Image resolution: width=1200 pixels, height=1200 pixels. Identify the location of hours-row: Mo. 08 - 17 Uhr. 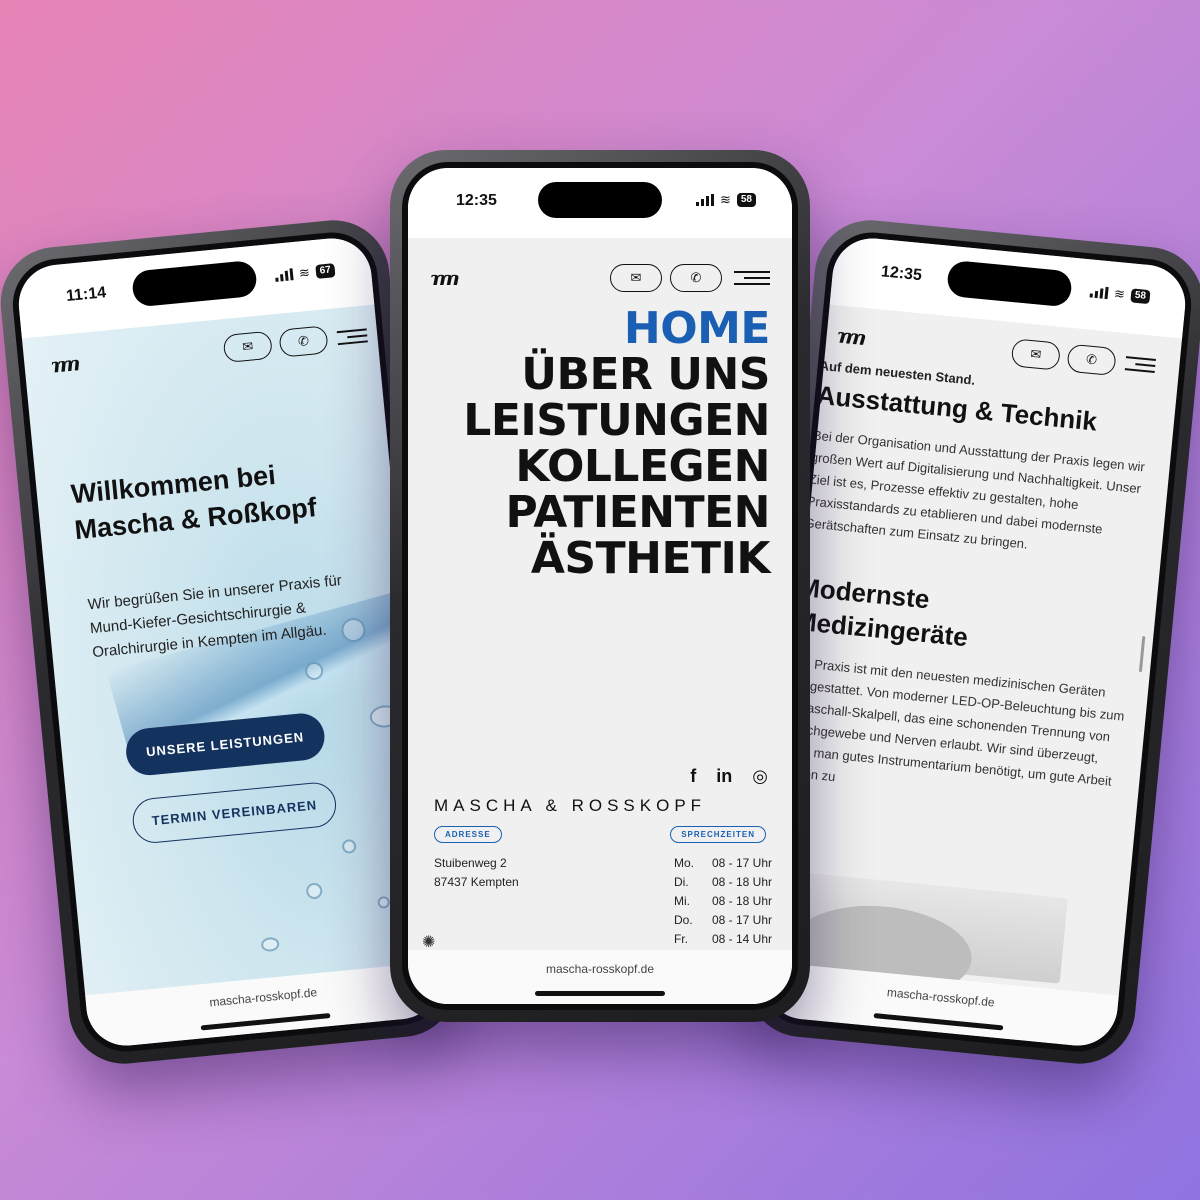
(723, 863).